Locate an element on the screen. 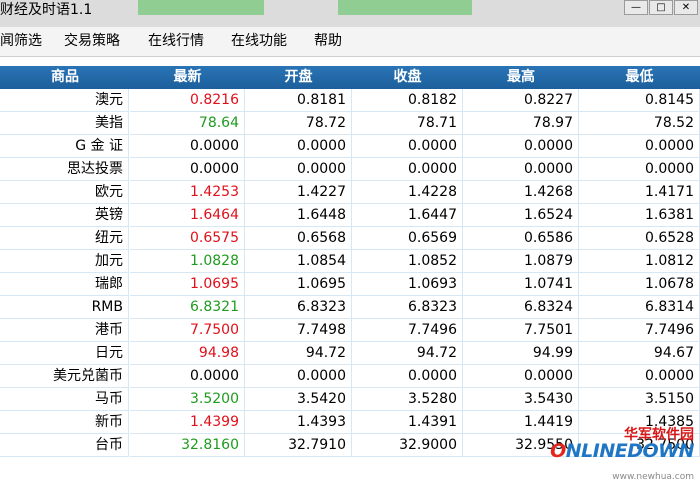 The width and height of the screenshot is (700, 500). menu-help: 帮助 is located at coordinates (328, 41).